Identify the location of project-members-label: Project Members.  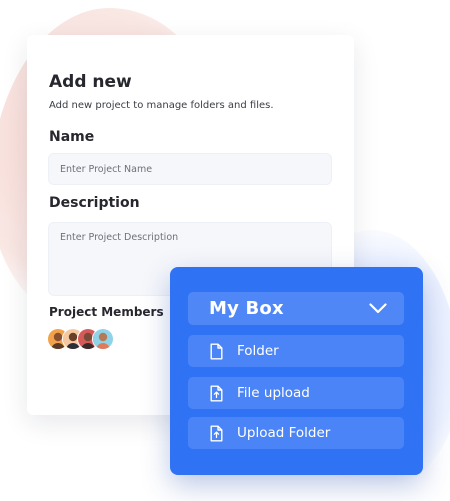
(106, 312).